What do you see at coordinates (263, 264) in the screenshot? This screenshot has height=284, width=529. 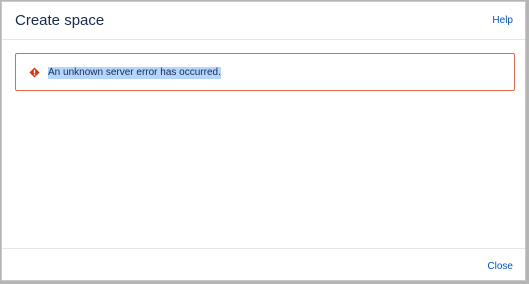 I see `dialog-footer: Close` at bounding box center [263, 264].